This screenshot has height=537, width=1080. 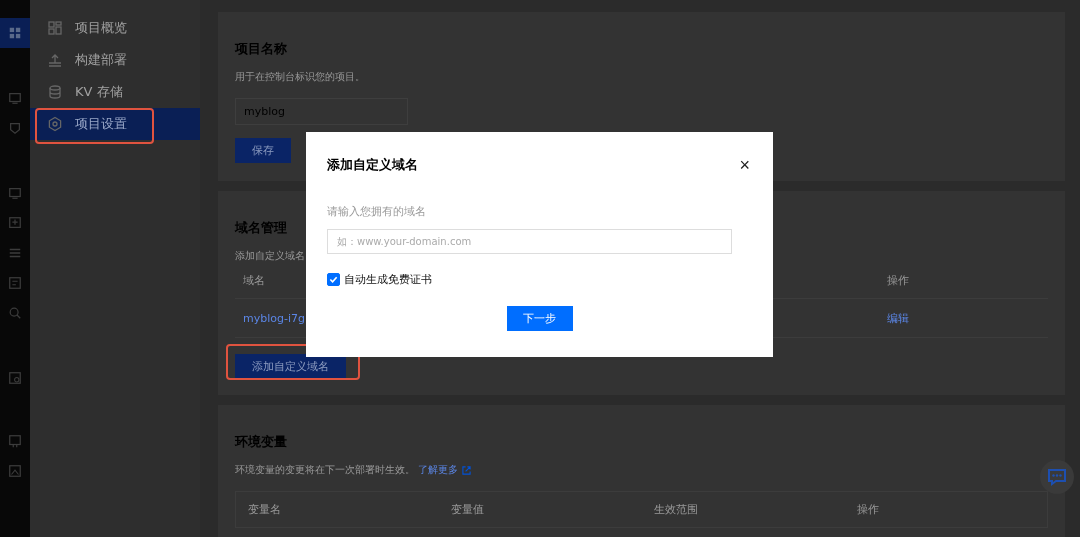 I want to click on database-icon, so click(x=55, y=92).